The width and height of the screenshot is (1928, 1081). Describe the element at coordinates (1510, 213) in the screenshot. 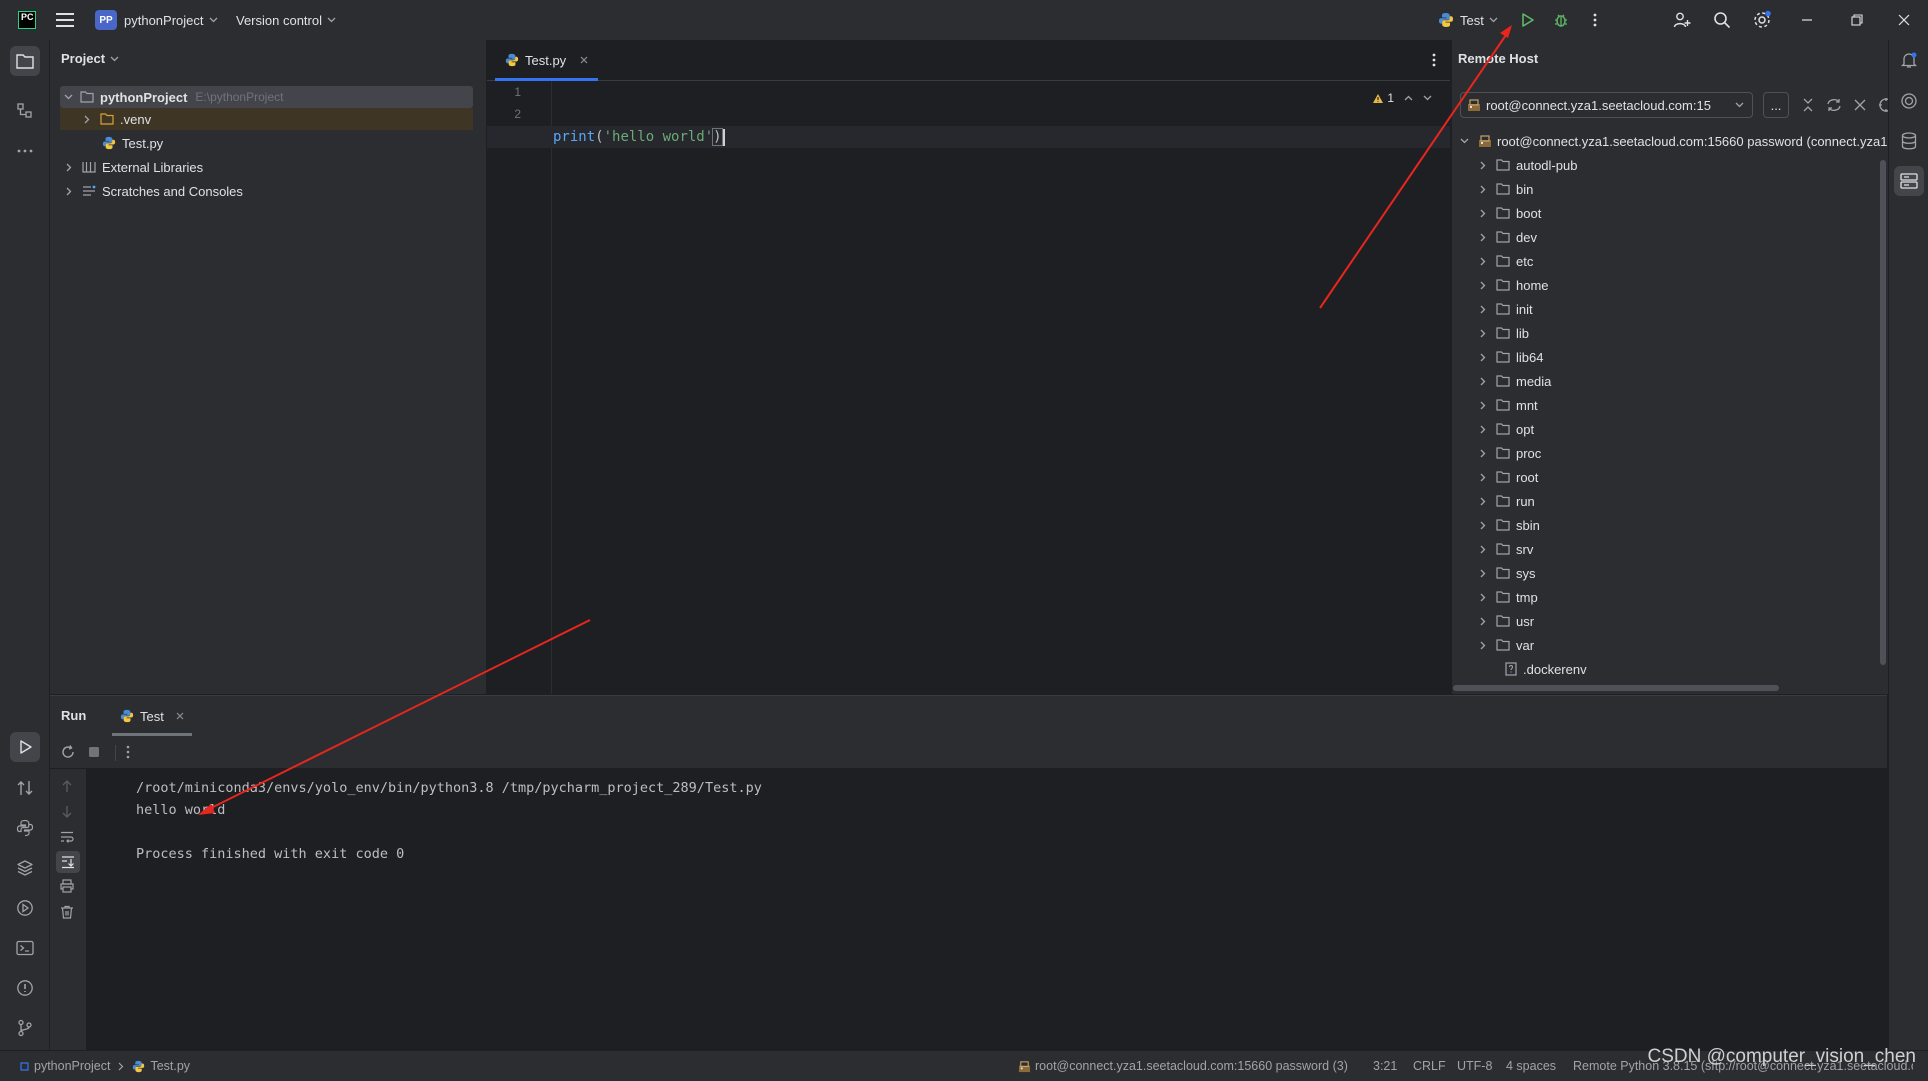

I see `remote-folder-item: boot` at that location.